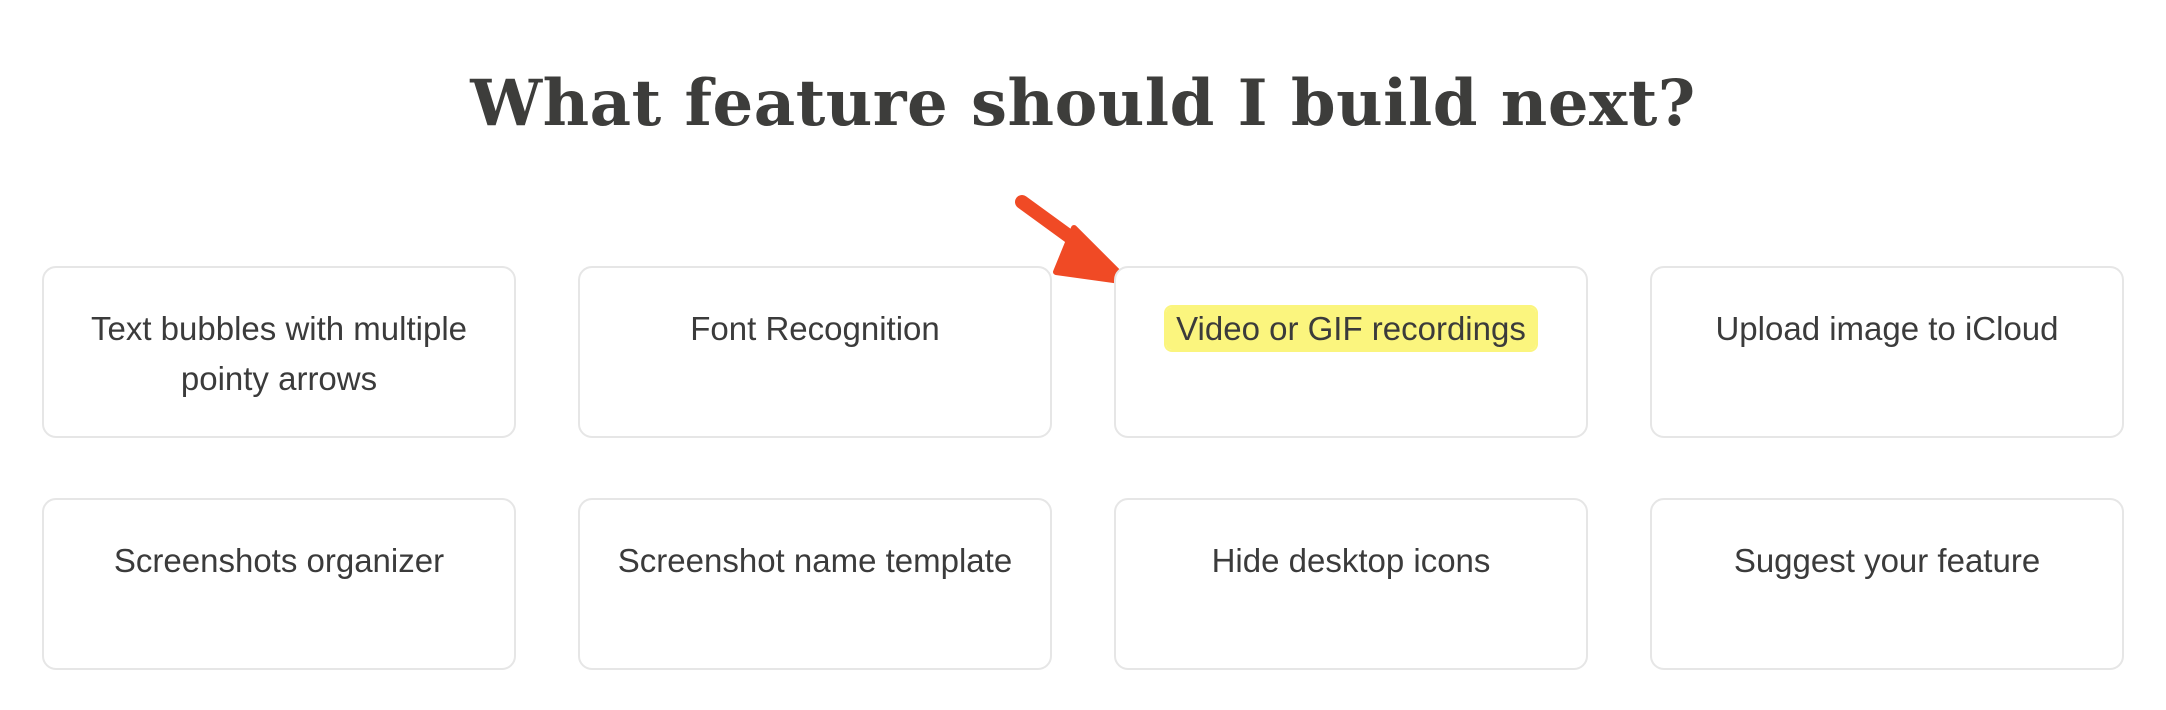 The image size is (2166, 710). Describe the element at coordinates (1351, 584) in the screenshot. I see `feature-card-hide-desktop-icons: Hide desktop icons` at that location.